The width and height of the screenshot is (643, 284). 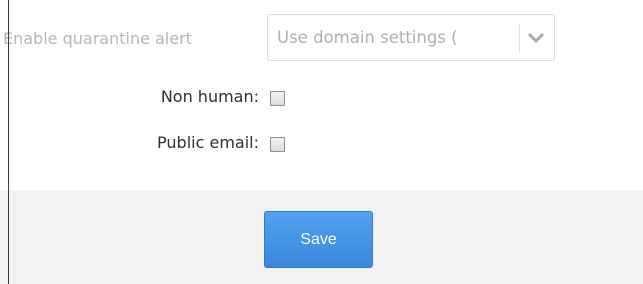 I want to click on save-button: Save, so click(x=318, y=239).